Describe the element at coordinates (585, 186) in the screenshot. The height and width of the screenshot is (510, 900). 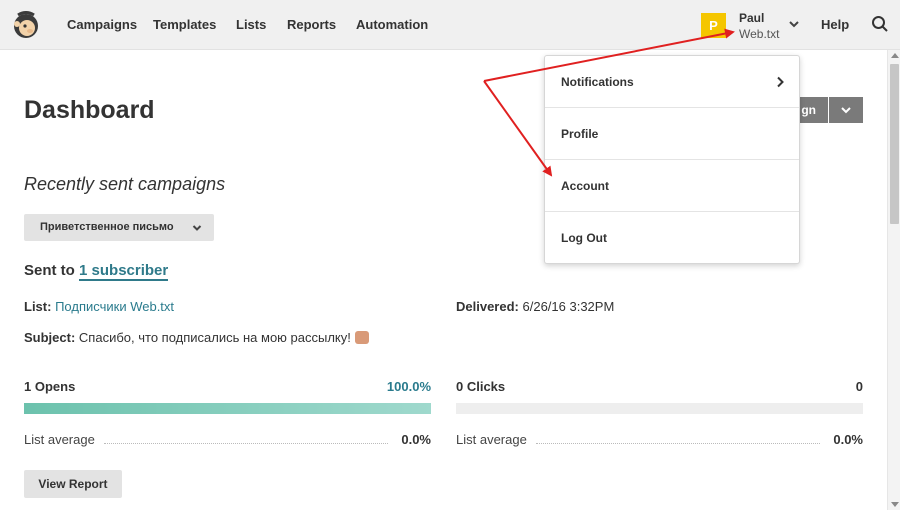
I see `menu-item-label: Account` at that location.